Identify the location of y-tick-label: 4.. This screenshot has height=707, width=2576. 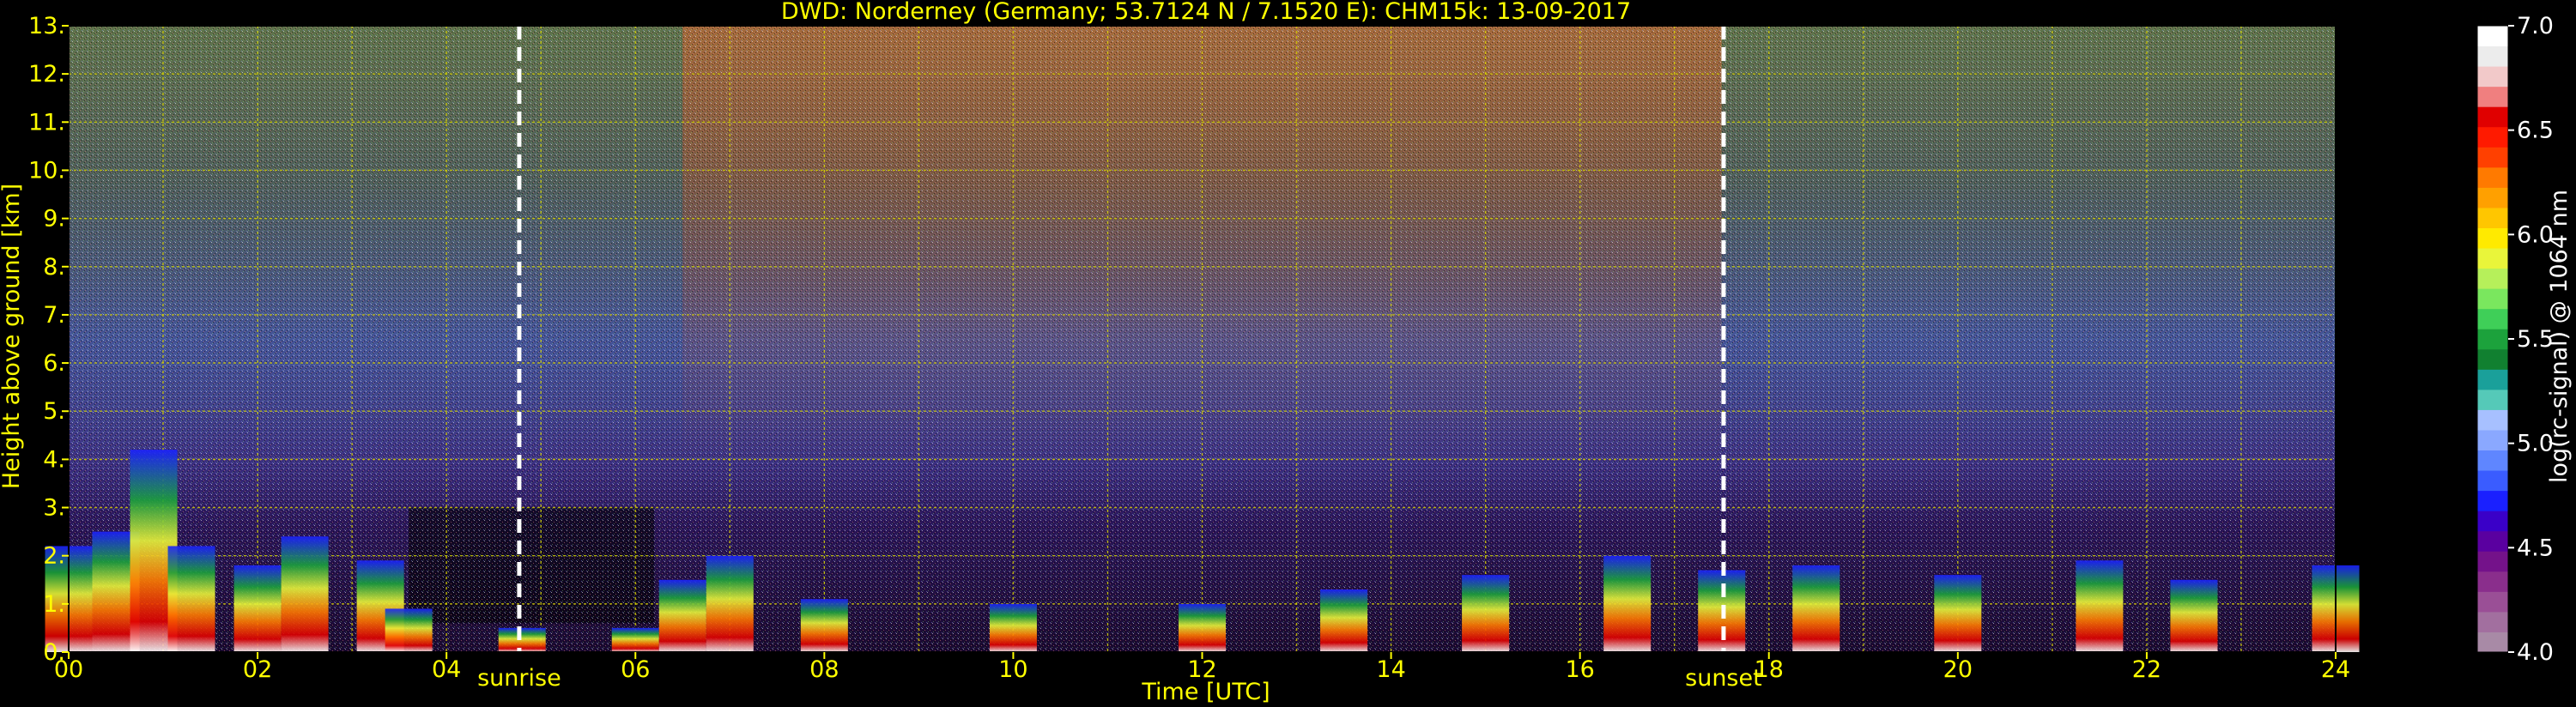
(54, 460).